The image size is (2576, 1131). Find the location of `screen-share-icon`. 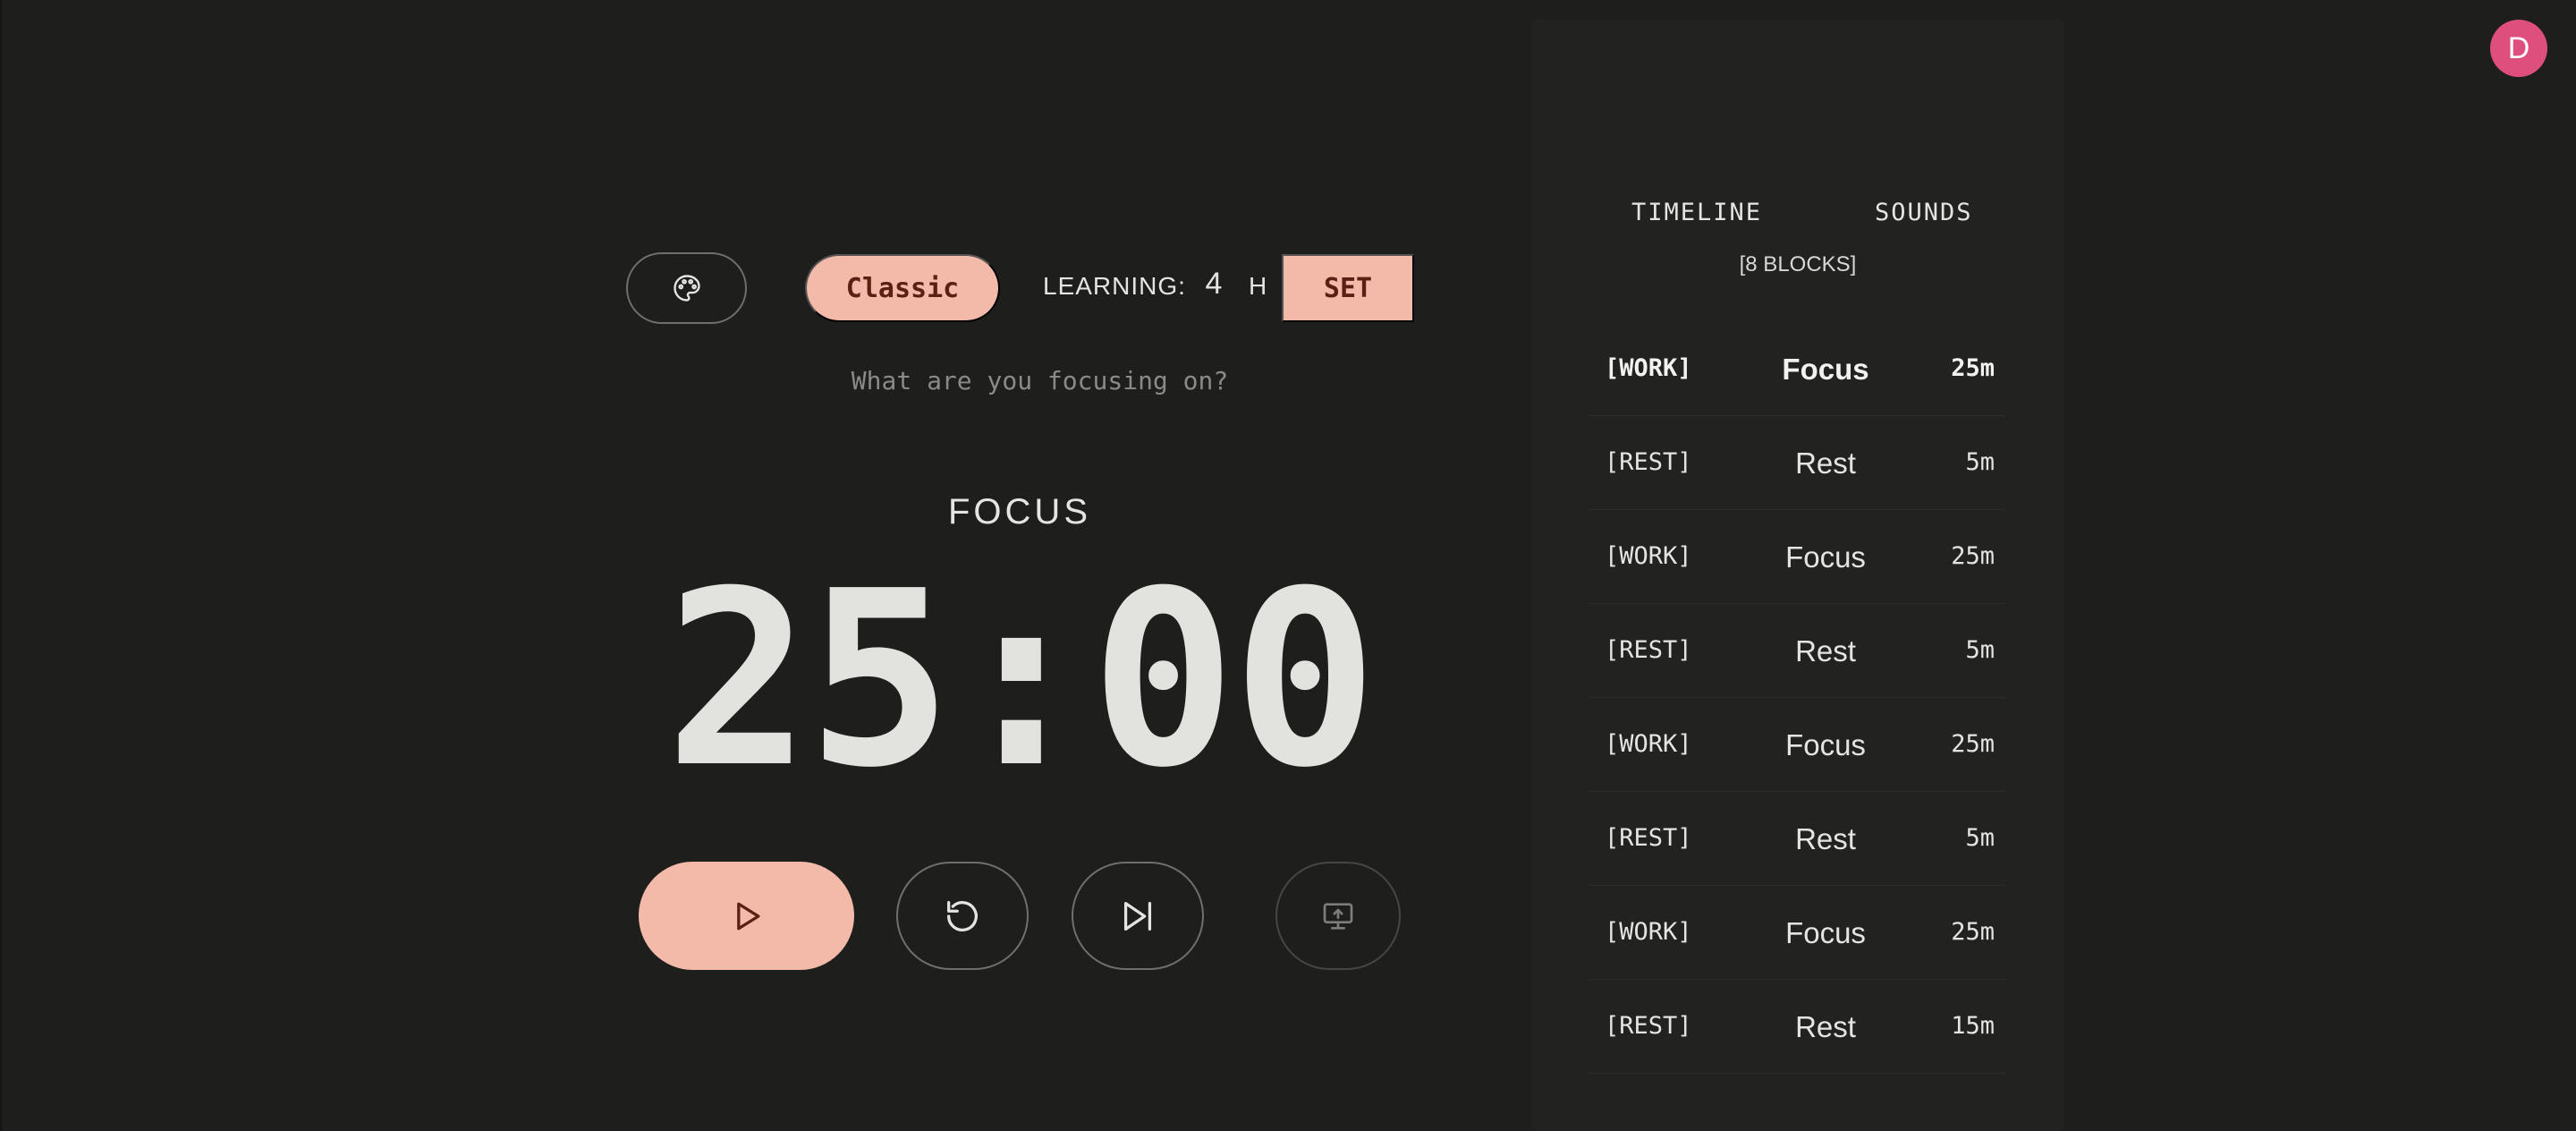

screen-share-icon is located at coordinates (1338, 916).